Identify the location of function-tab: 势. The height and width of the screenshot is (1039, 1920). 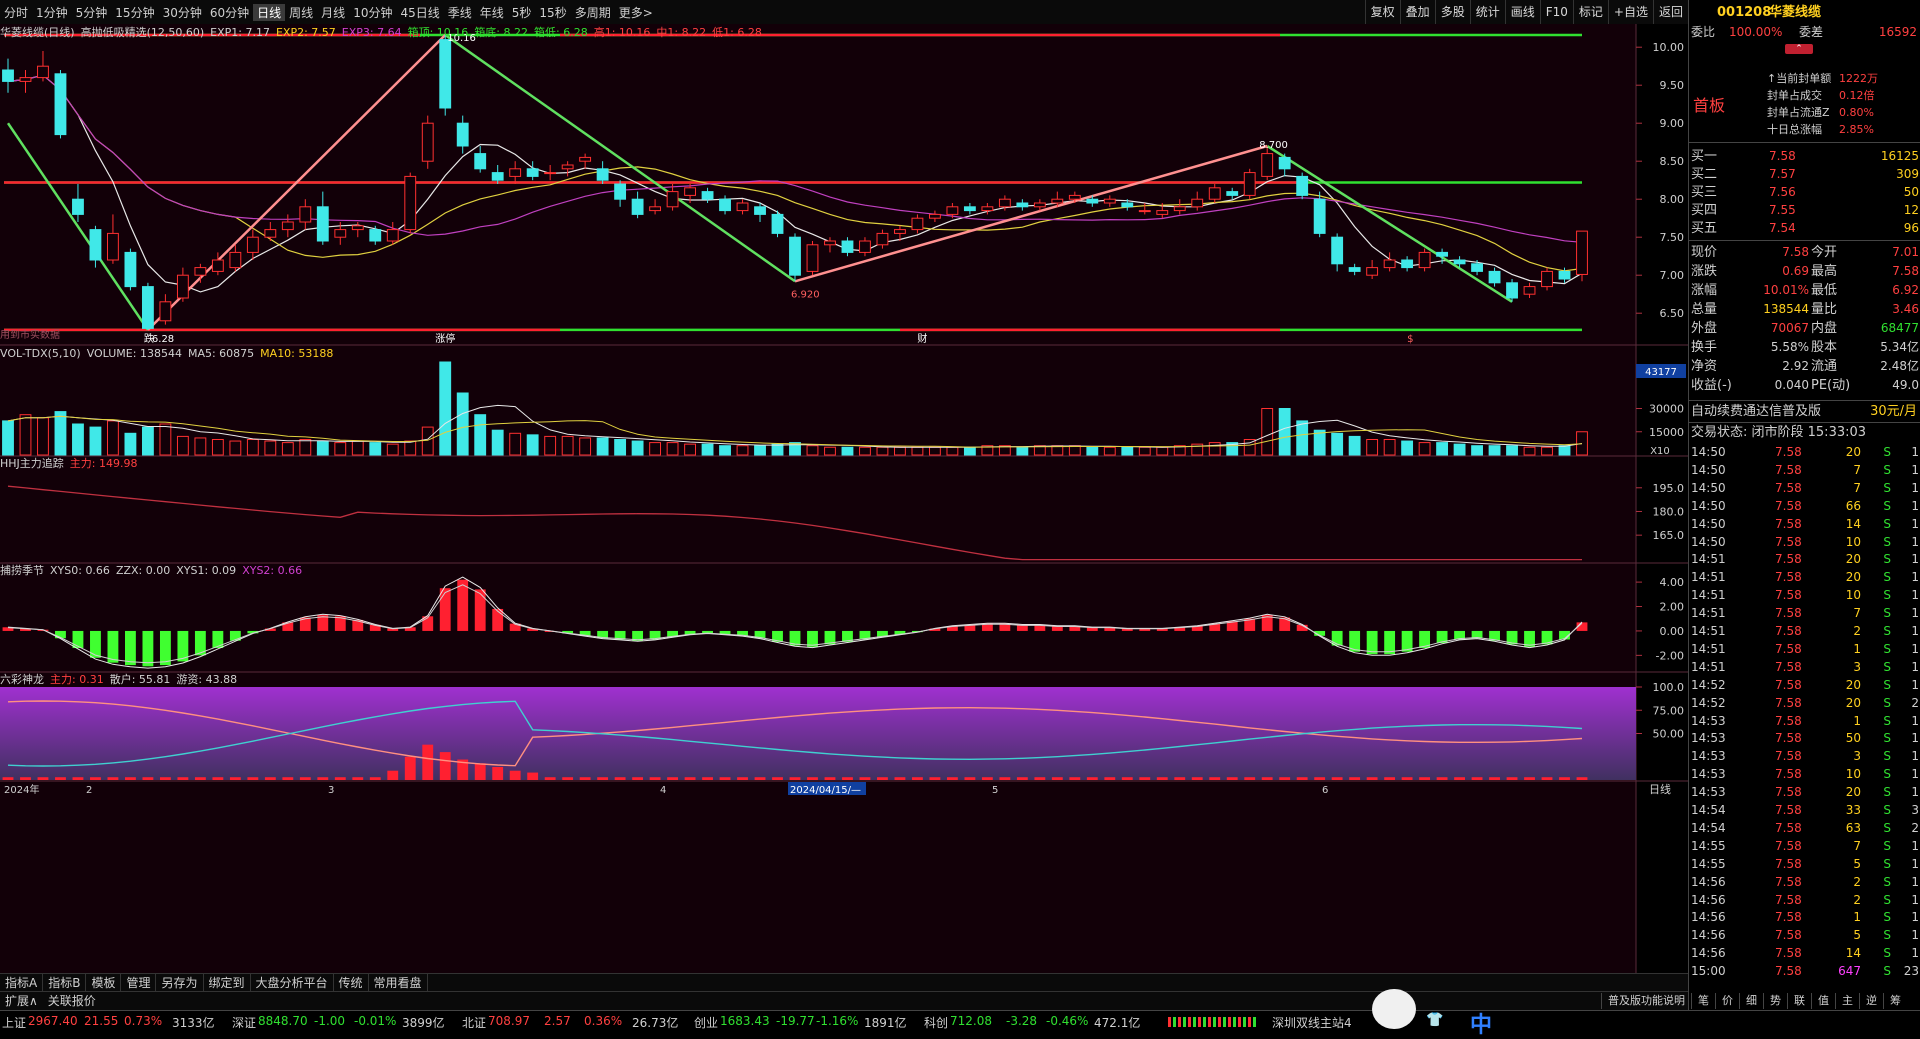
(1775, 1001).